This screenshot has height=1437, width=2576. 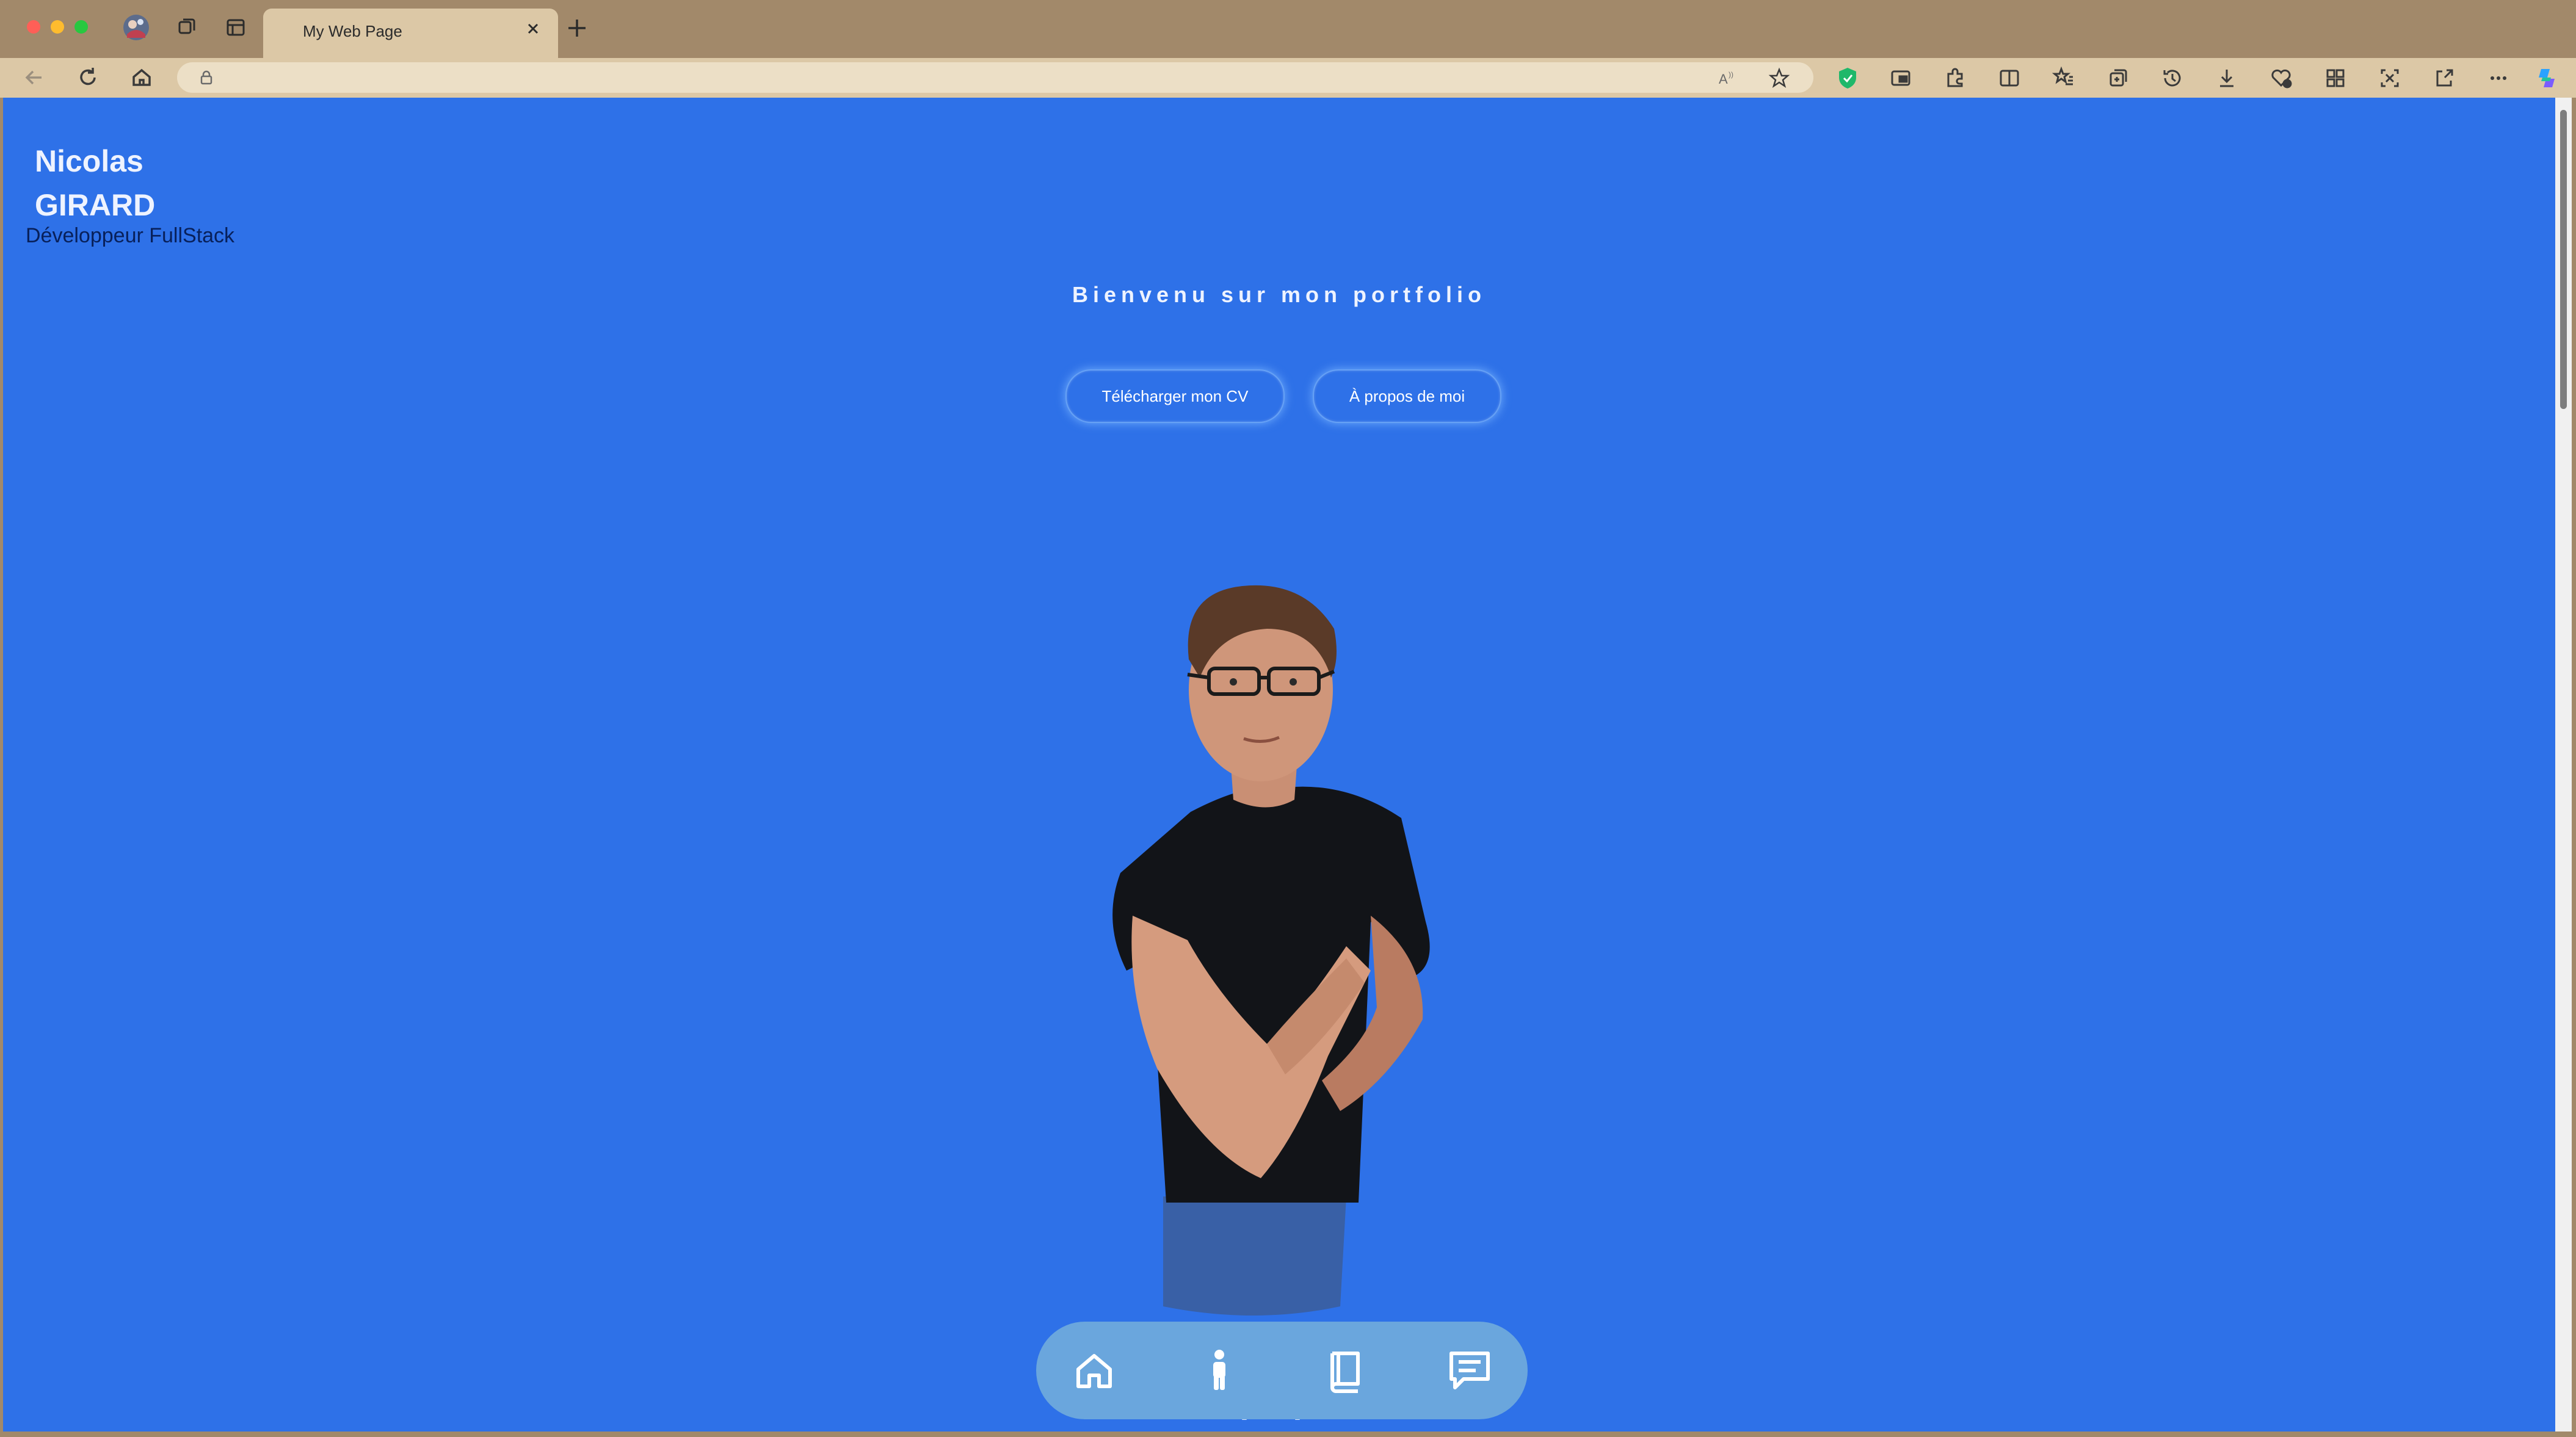 I want to click on copilot-icon, so click(x=2547, y=78).